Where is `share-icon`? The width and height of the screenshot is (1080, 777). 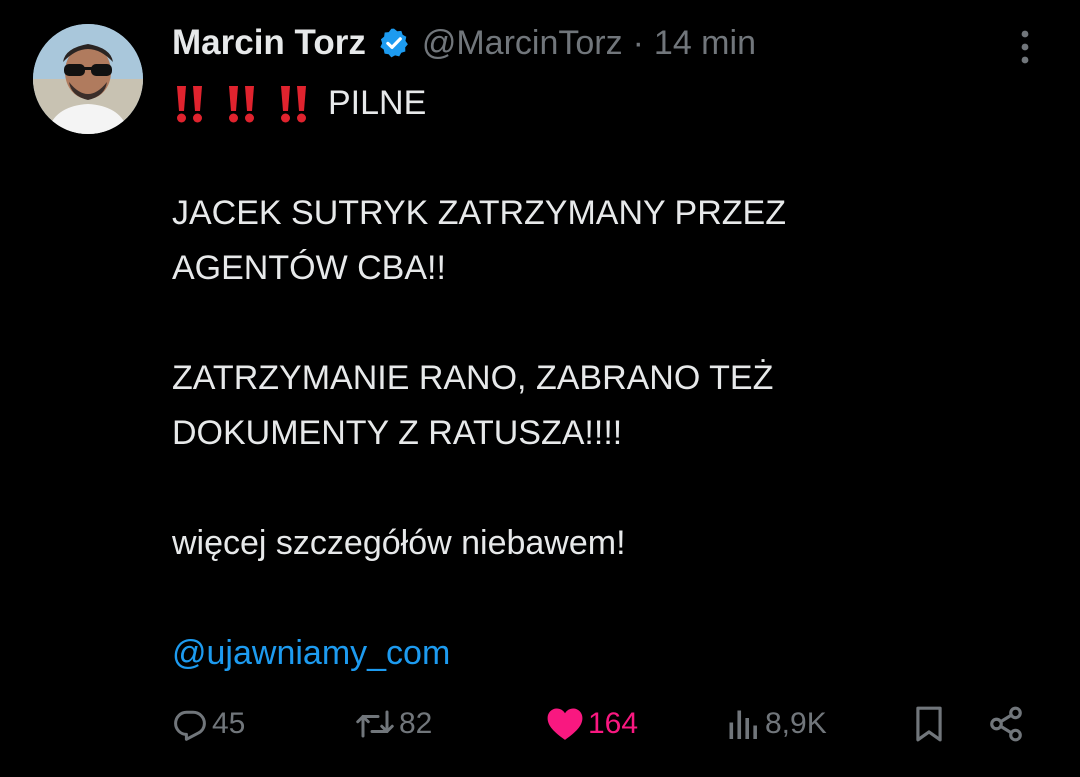
share-icon is located at coordinates (1006, 724).